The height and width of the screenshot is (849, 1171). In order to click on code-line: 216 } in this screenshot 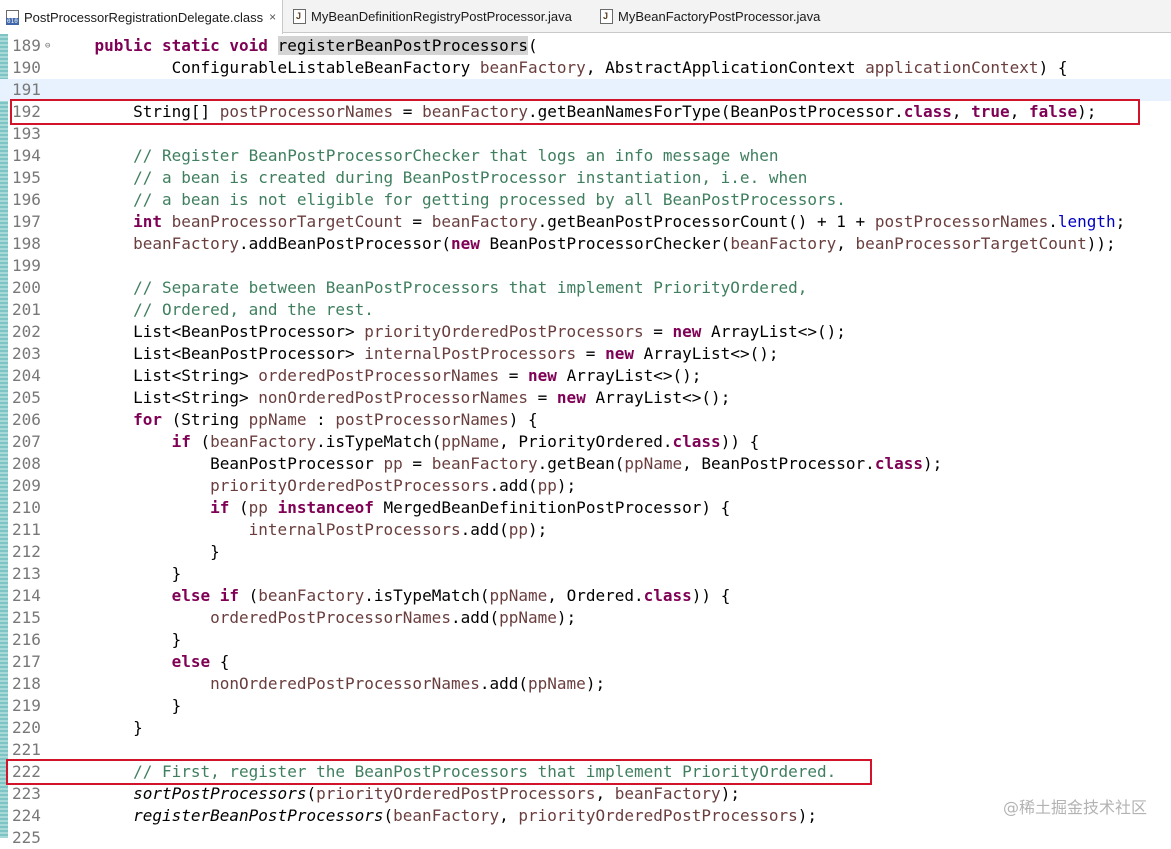, I will do `click(585, 640)`.